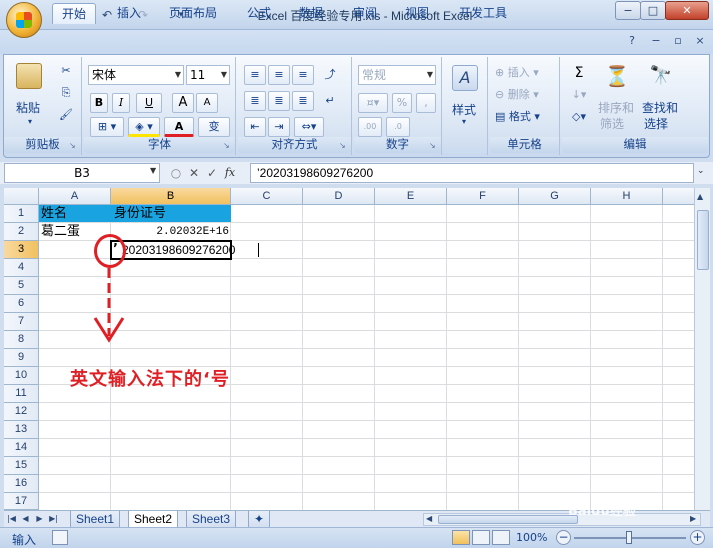 The width and height of the screenshot is (713, 548). Describe the element at coordinates (693, 518) in the screenshot. I see `scroll-right-icon: ▶` at that location.